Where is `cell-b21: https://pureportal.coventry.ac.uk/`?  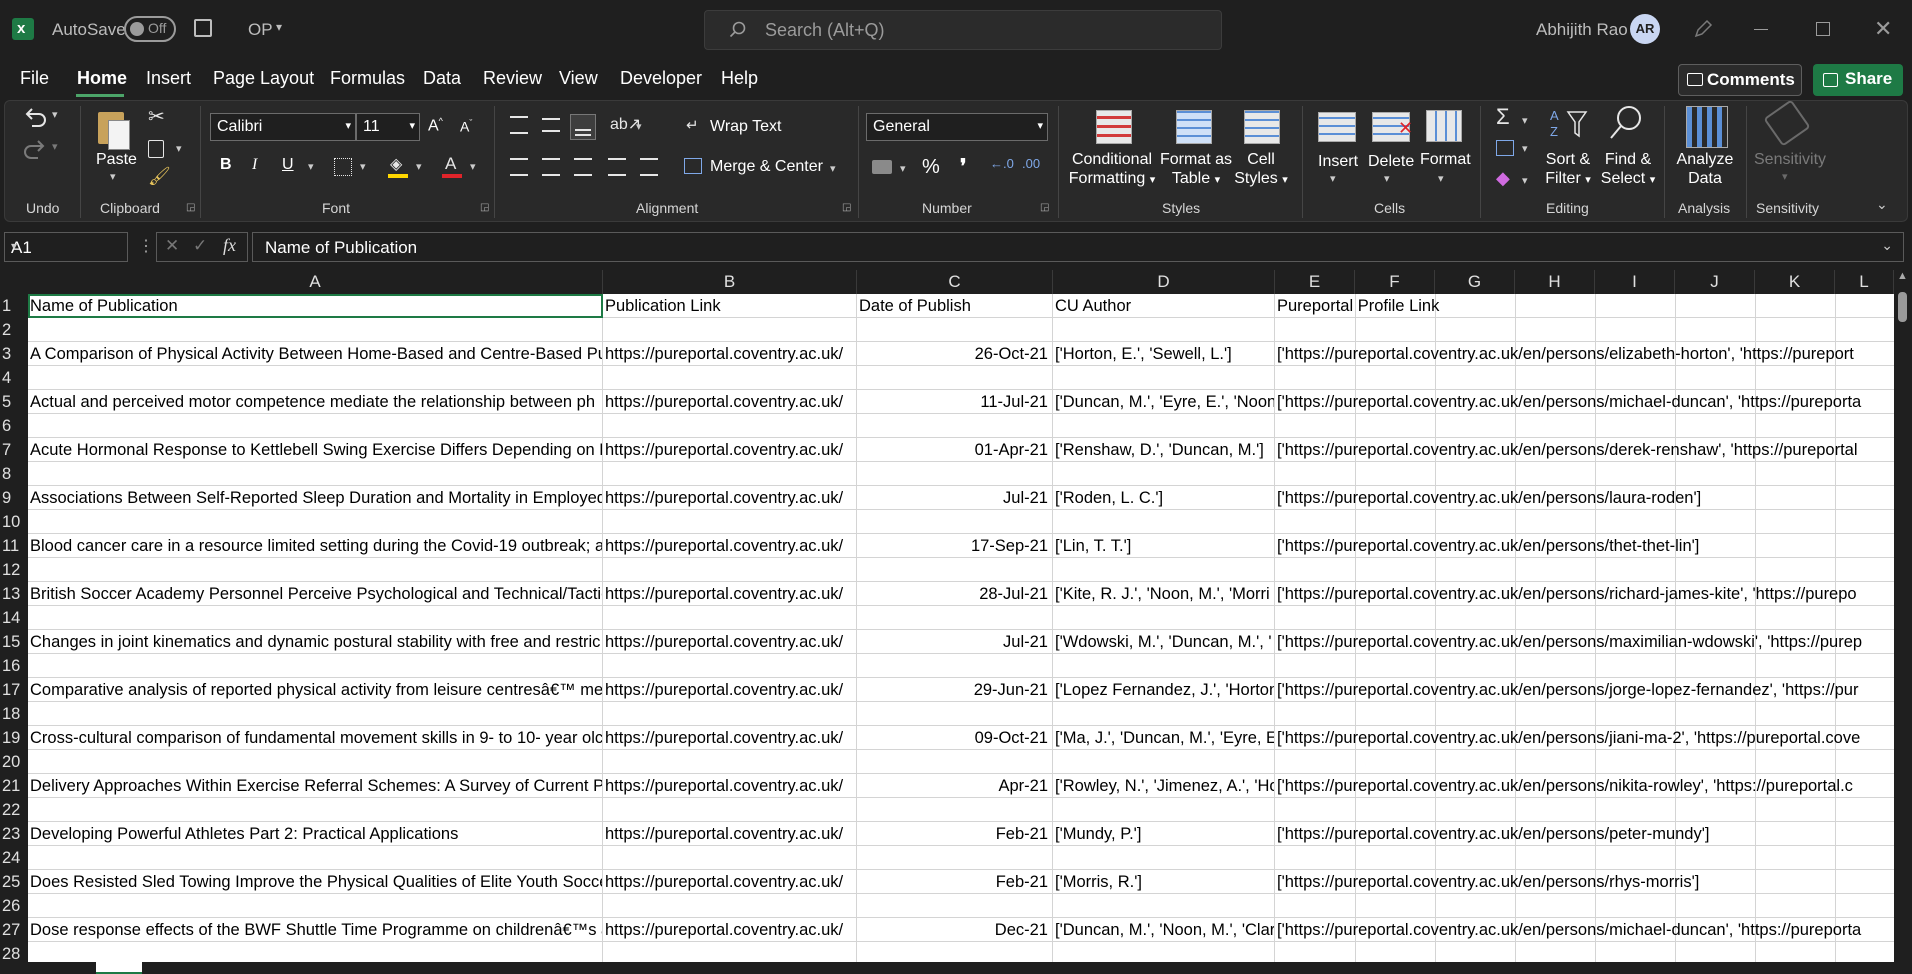 cell-b21: https://pureportal.coventry.ac.uk/ is located at coordinates (730, 785).